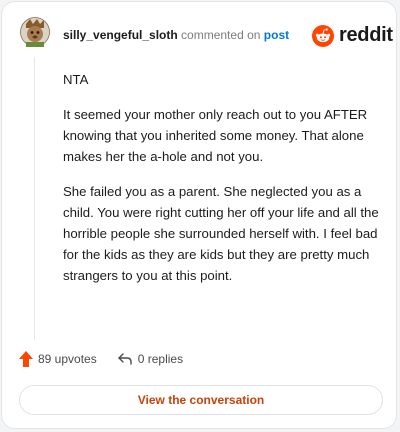 This screenshot has height=432, width=400. I want to click on reply-count: 0 replies, so click(160, 359).